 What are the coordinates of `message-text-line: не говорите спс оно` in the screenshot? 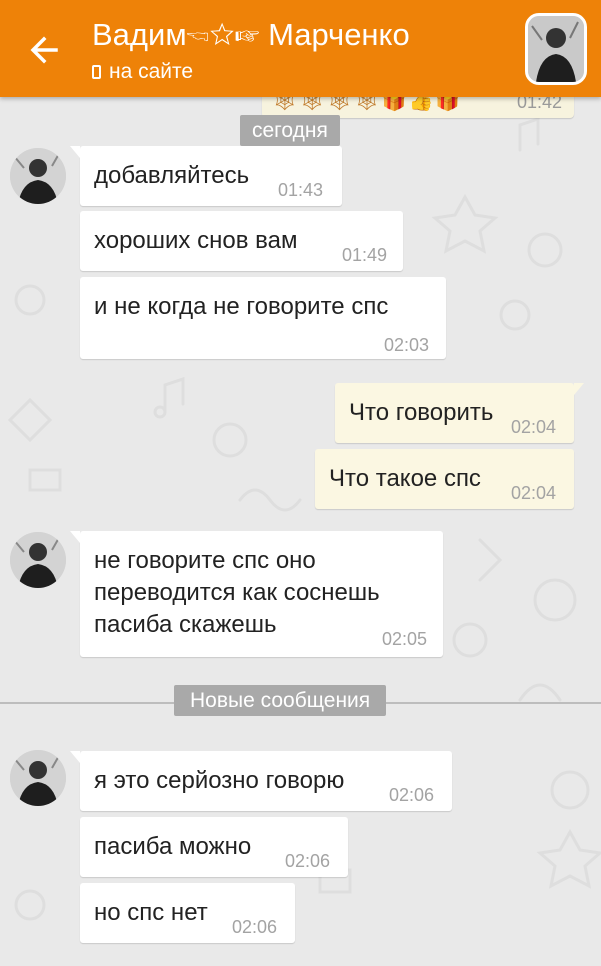 It's located at (205, 560).